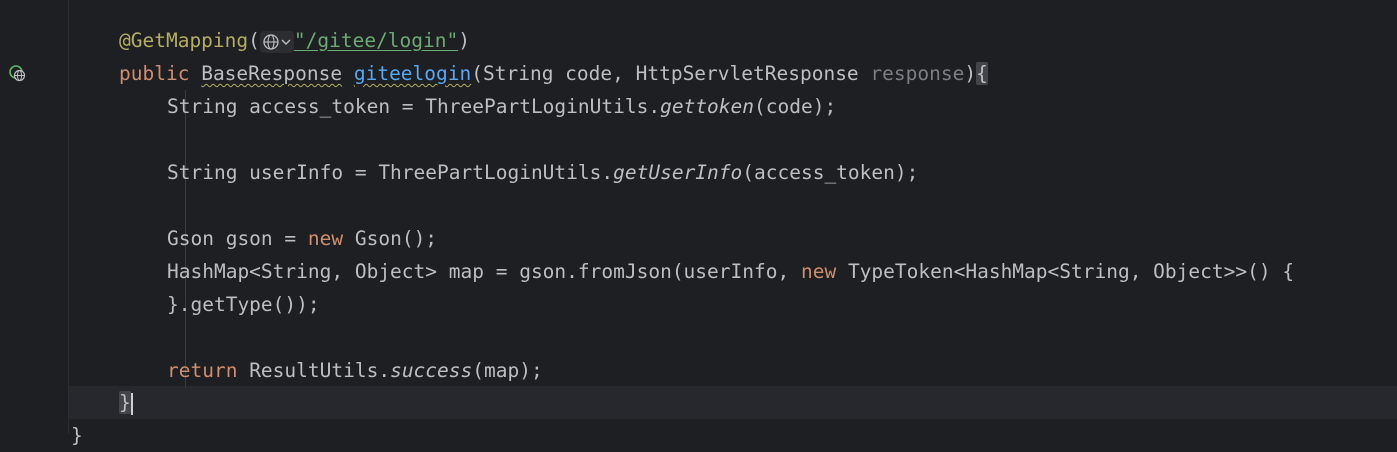 The image size is (1397, 452). I want to click on stmt-suffix: Gson();, so click(390, 238).